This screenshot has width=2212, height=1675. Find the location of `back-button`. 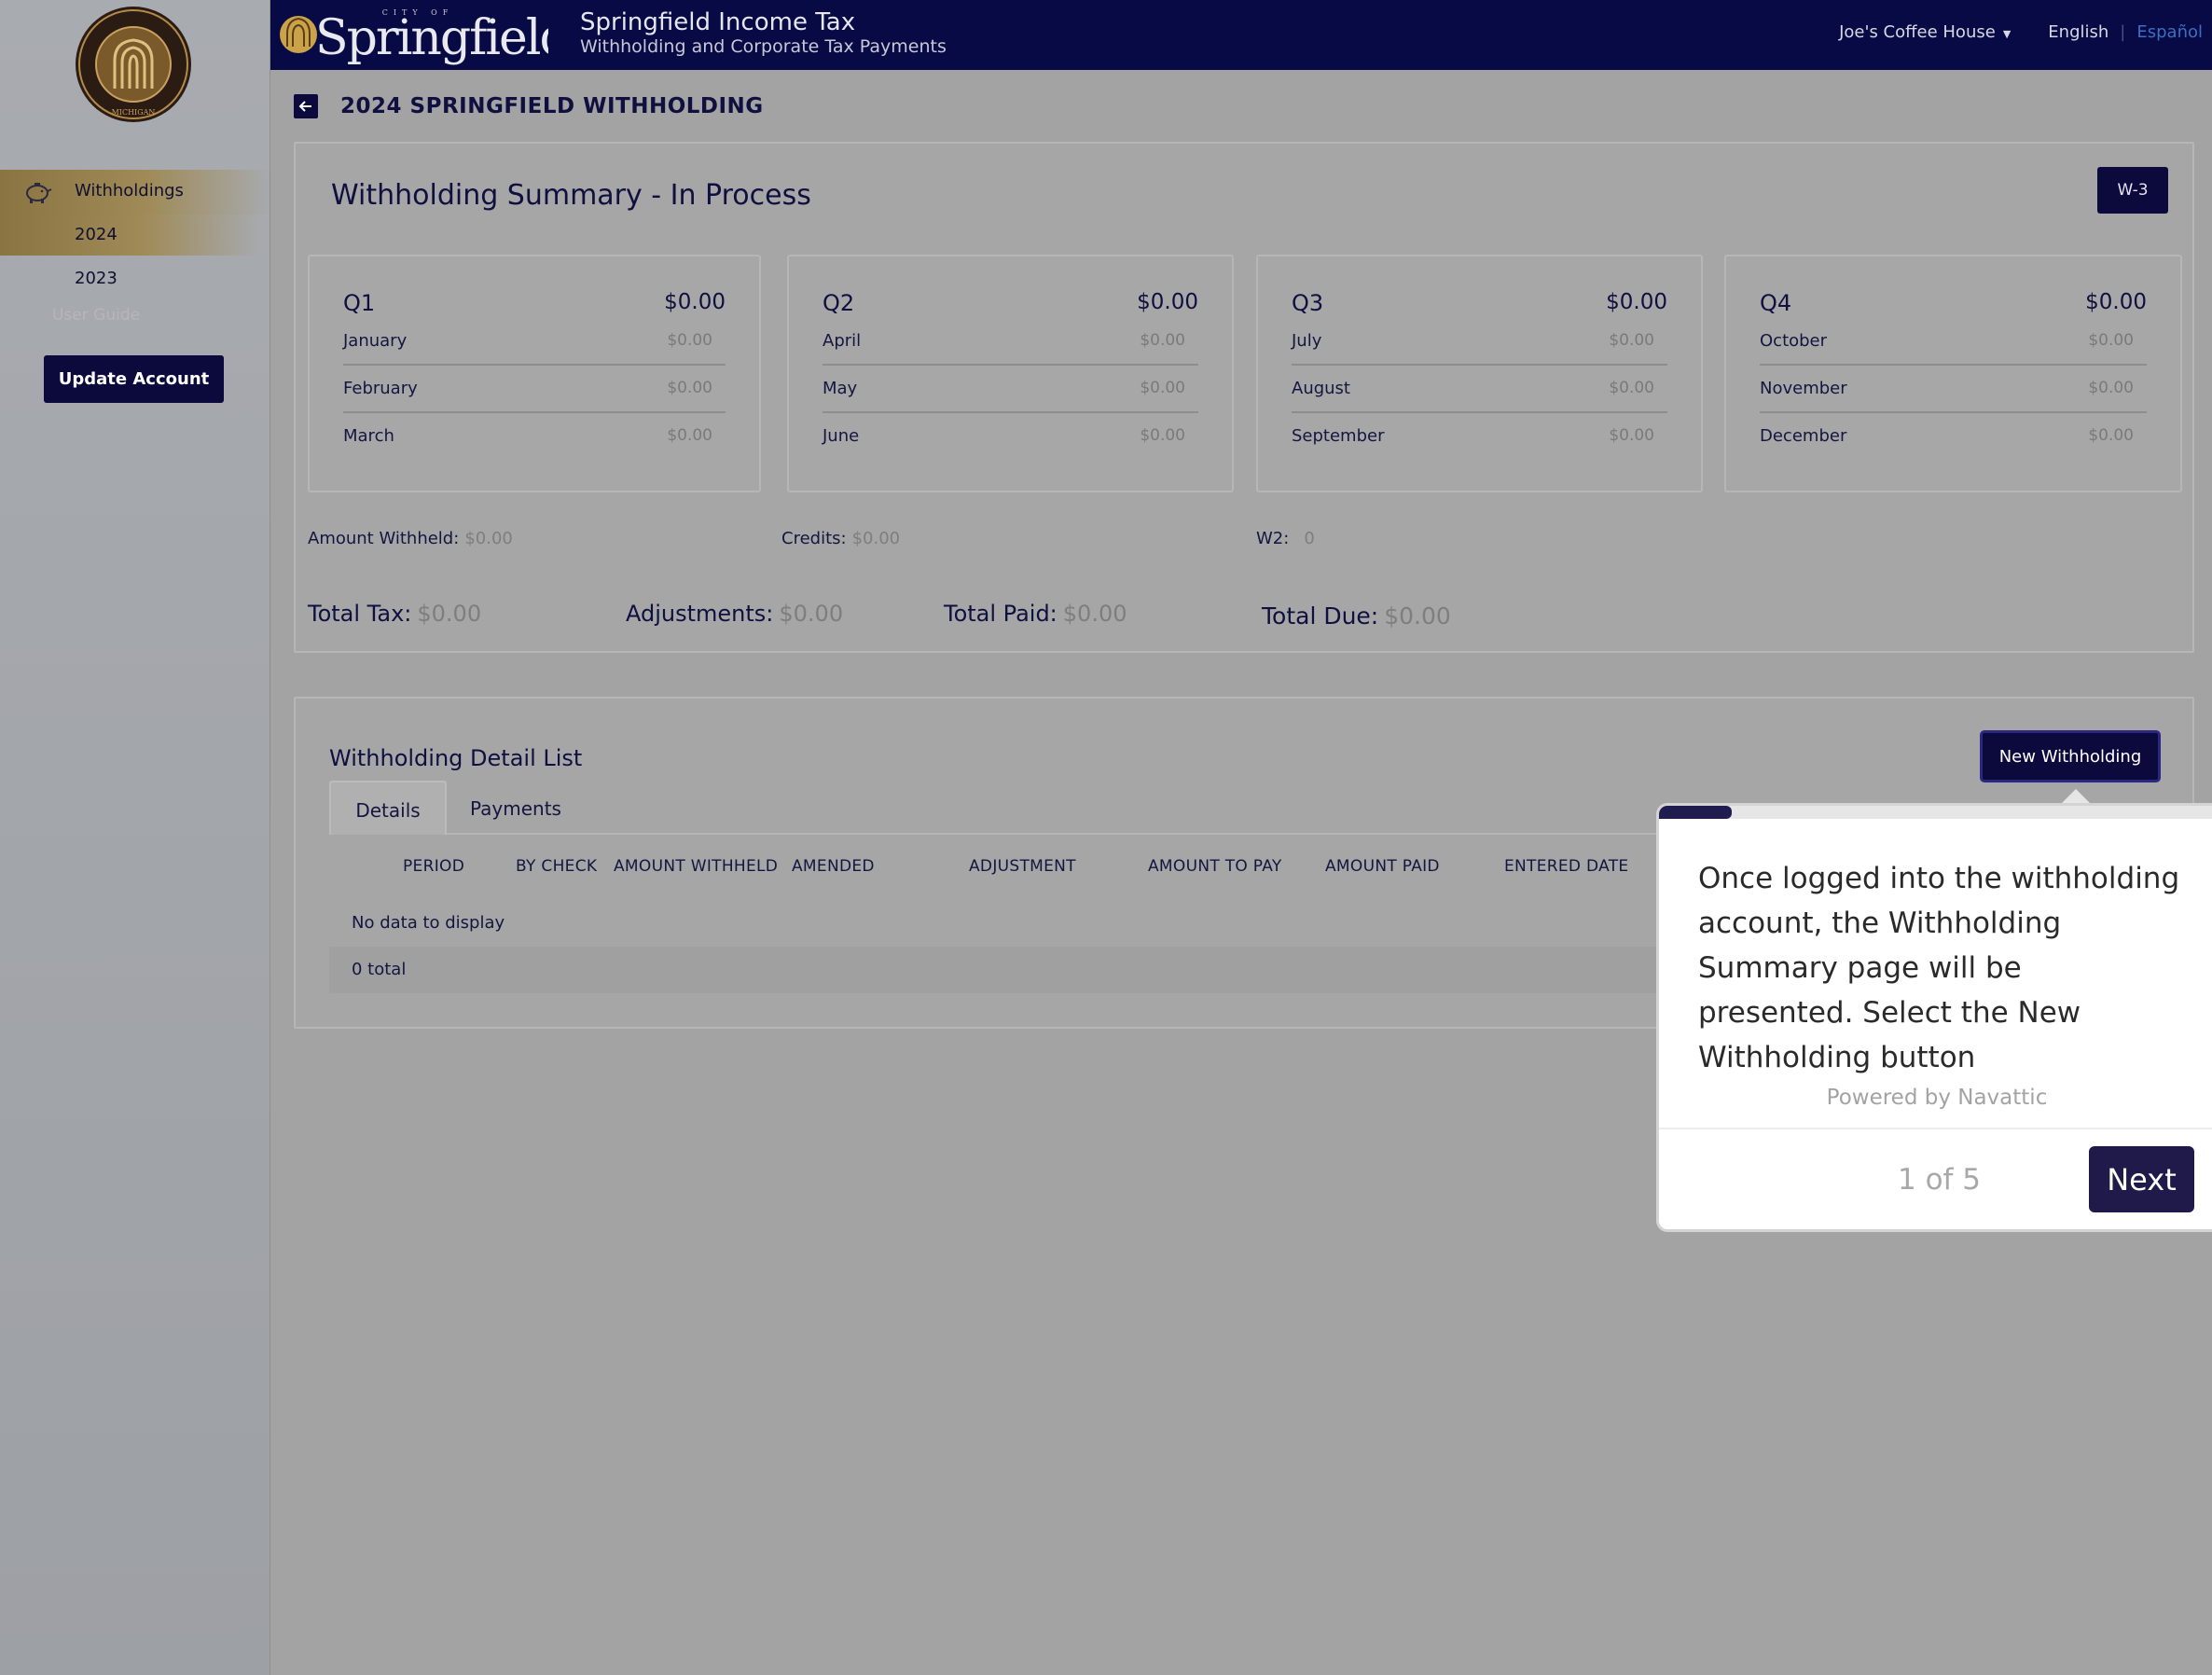

back-button is located at coordinates (306, 106).